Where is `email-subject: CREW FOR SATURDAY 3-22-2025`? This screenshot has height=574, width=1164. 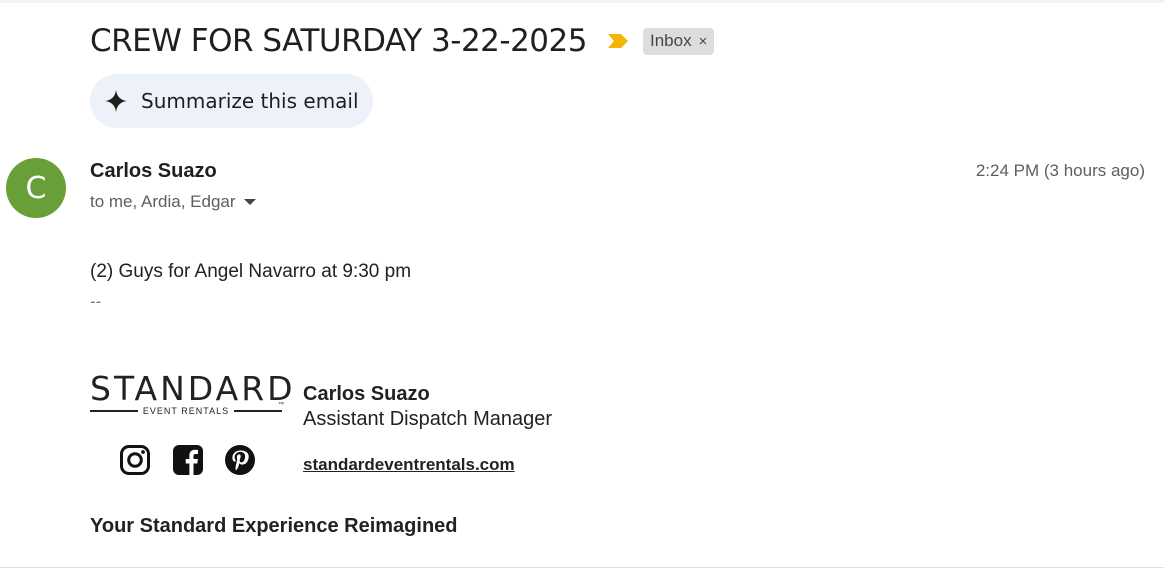
email-subject: CREW FOR SATURDAY 3-22-2025 is located at coordinates (338, 41).